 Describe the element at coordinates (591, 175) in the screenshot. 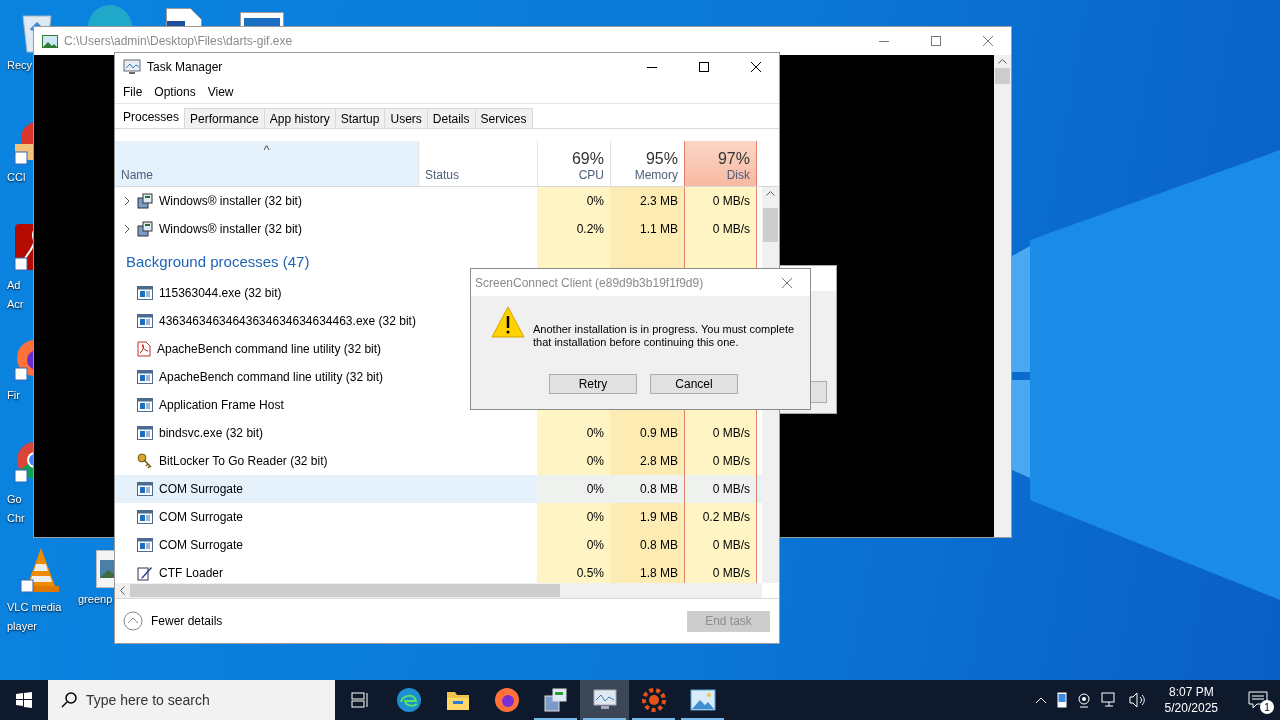

I see `column-label: CPU` at that location.